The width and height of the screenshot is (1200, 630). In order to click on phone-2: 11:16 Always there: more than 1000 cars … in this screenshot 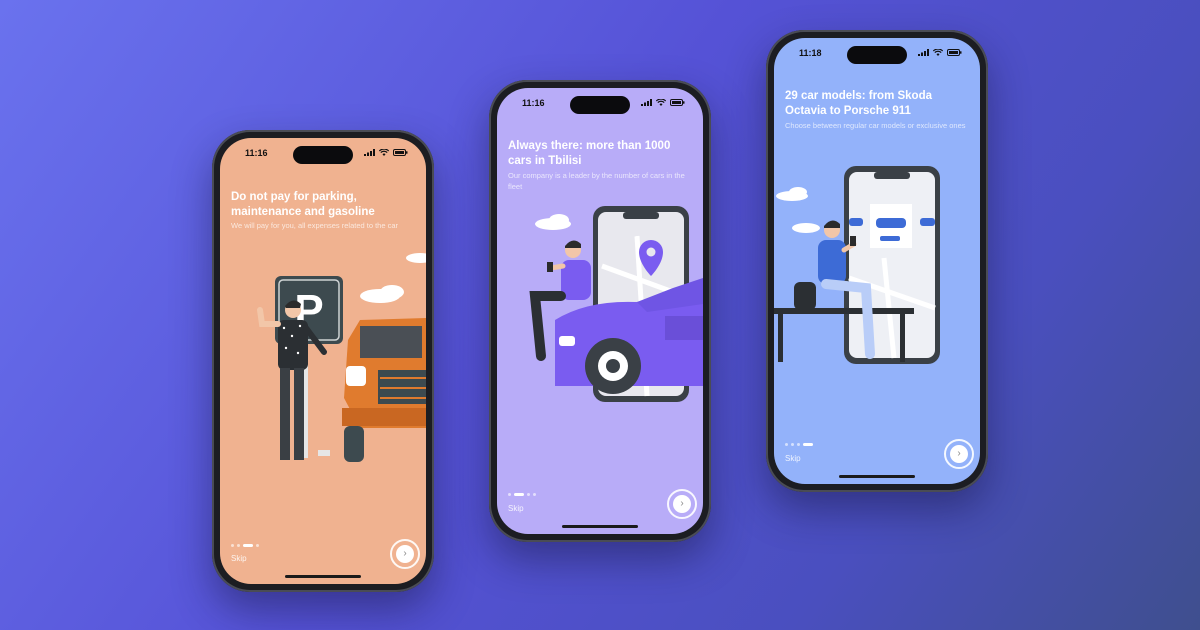, I will do `click(600, 311)`.